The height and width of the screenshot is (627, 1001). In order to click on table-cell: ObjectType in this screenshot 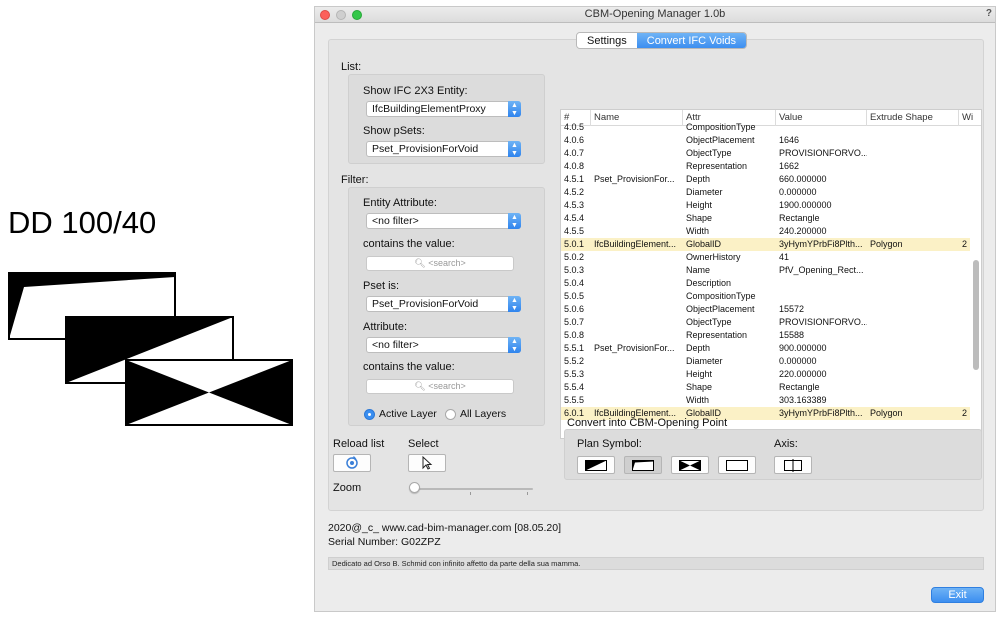, I will do `click(709, 322)`.